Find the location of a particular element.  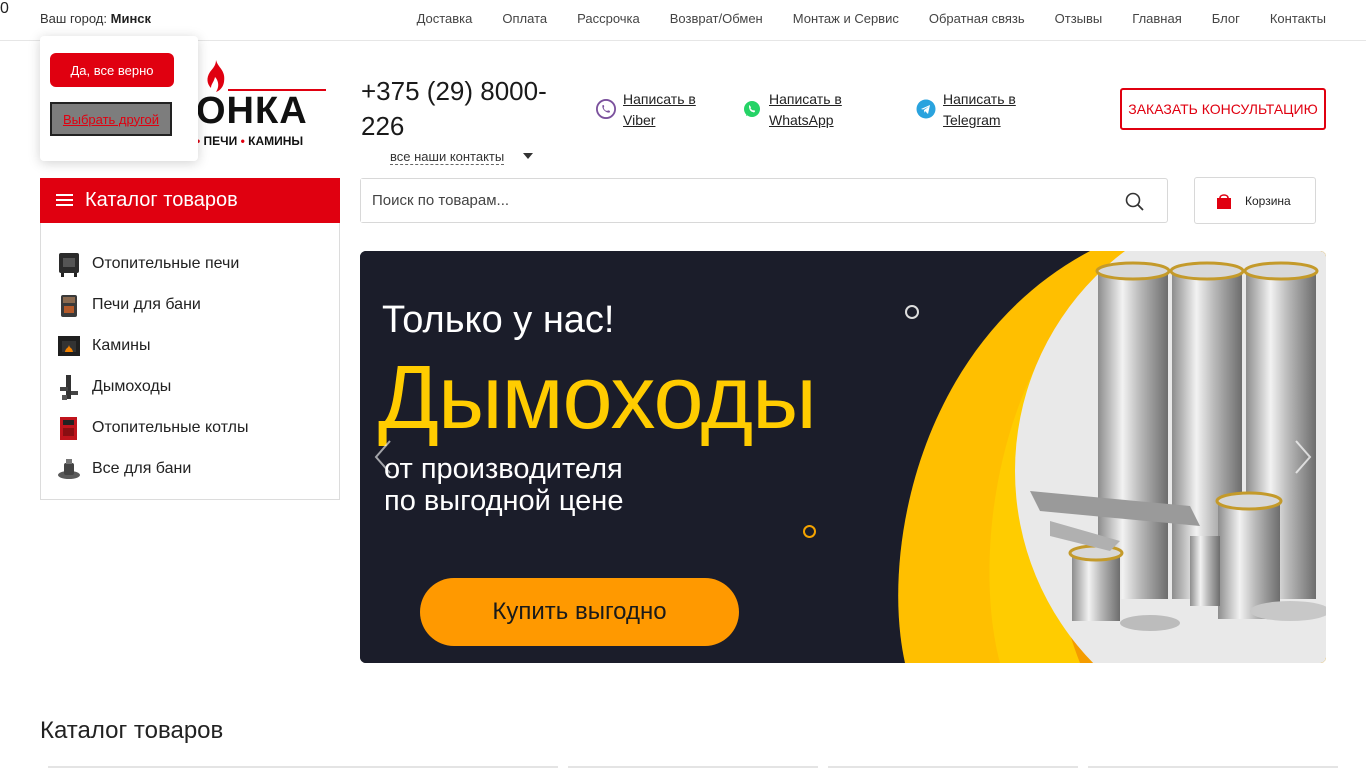

confirm-city-button: Да, все верно is located at coordinates (112, 70).